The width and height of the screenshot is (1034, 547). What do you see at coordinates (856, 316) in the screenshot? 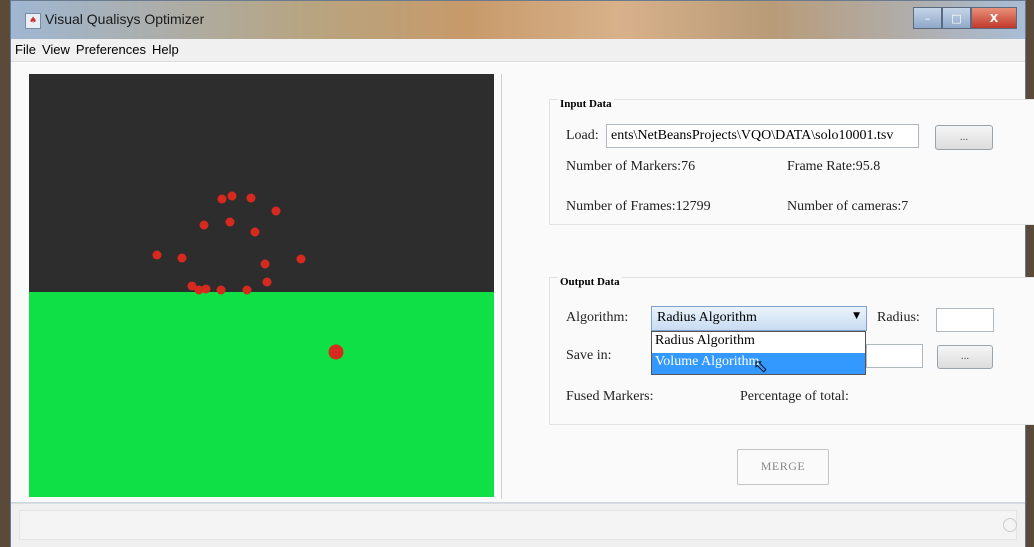
I see `chevron-down-icon: ▼` at bounding box center [856, 316].